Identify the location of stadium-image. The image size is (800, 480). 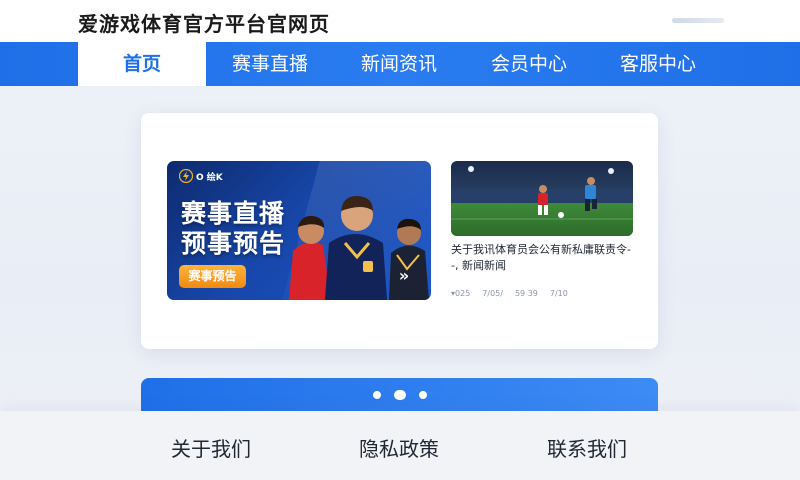
(542, 198).